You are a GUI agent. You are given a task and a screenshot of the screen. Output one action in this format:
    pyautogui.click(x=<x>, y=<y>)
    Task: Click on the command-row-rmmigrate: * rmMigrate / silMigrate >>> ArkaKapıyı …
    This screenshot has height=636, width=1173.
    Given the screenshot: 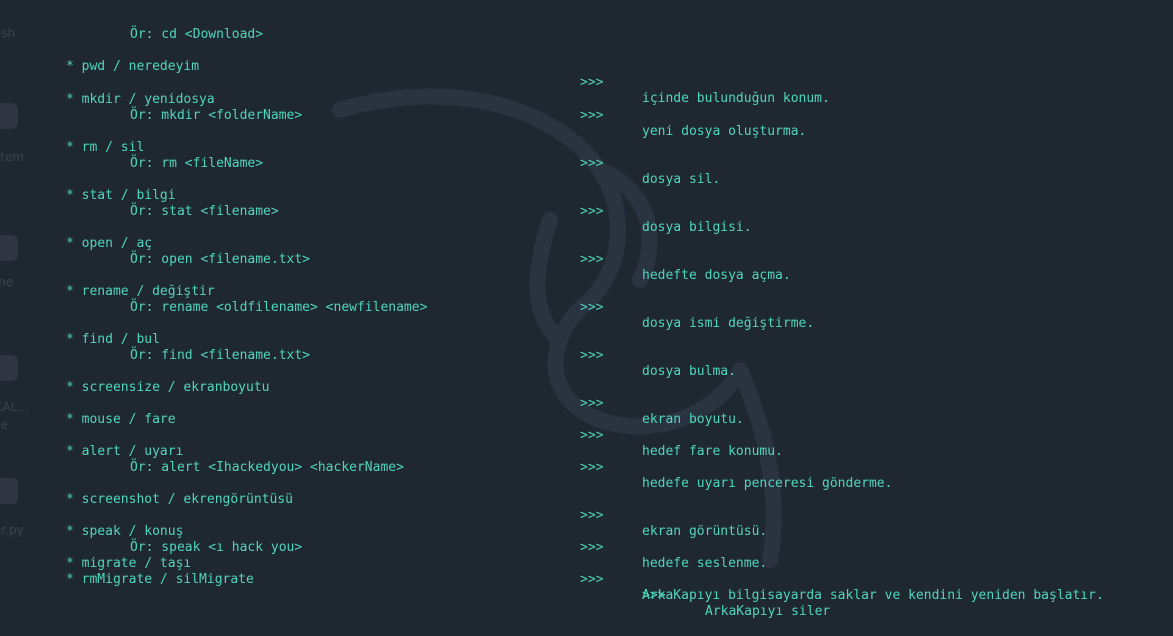 What is the action you would take?
    pyautogui.click(x=415, y=587)
    